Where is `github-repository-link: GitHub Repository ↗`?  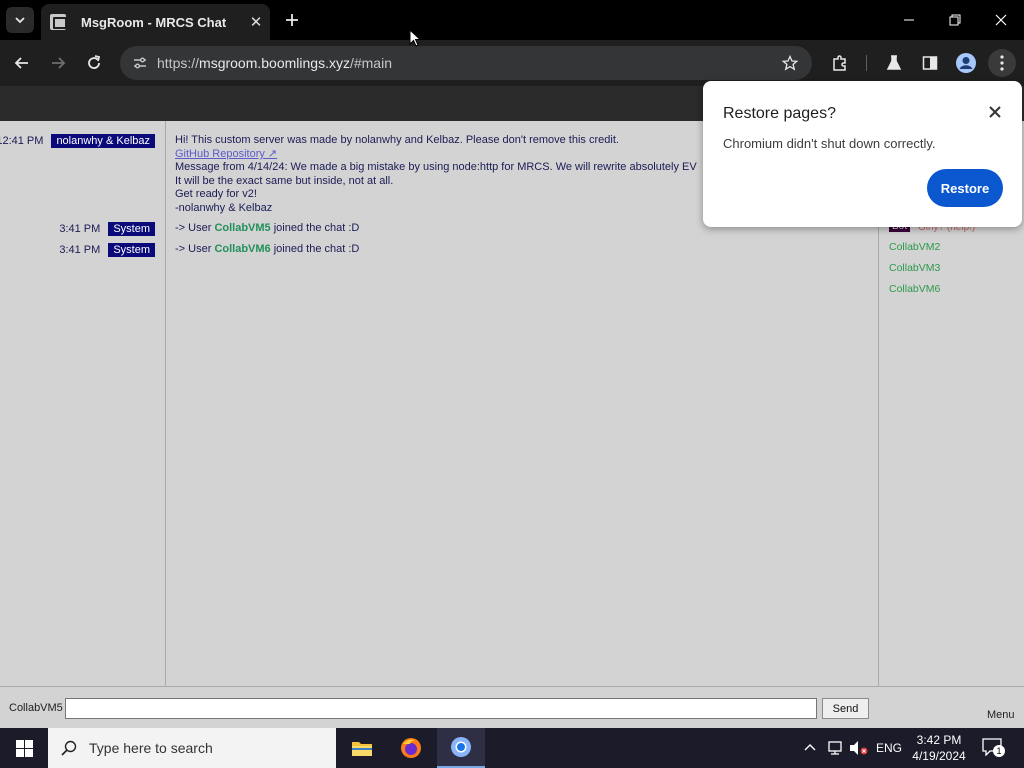
github-repository-link: GitHub Repository ↗ is located at coordinates (226, 154).